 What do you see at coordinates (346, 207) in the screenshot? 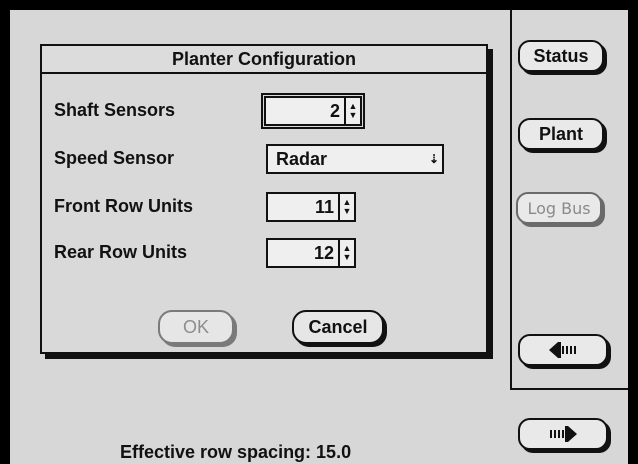
I see `front-row-units-spinner-icon: ▲ ▼` at bounding box center [346, 207].